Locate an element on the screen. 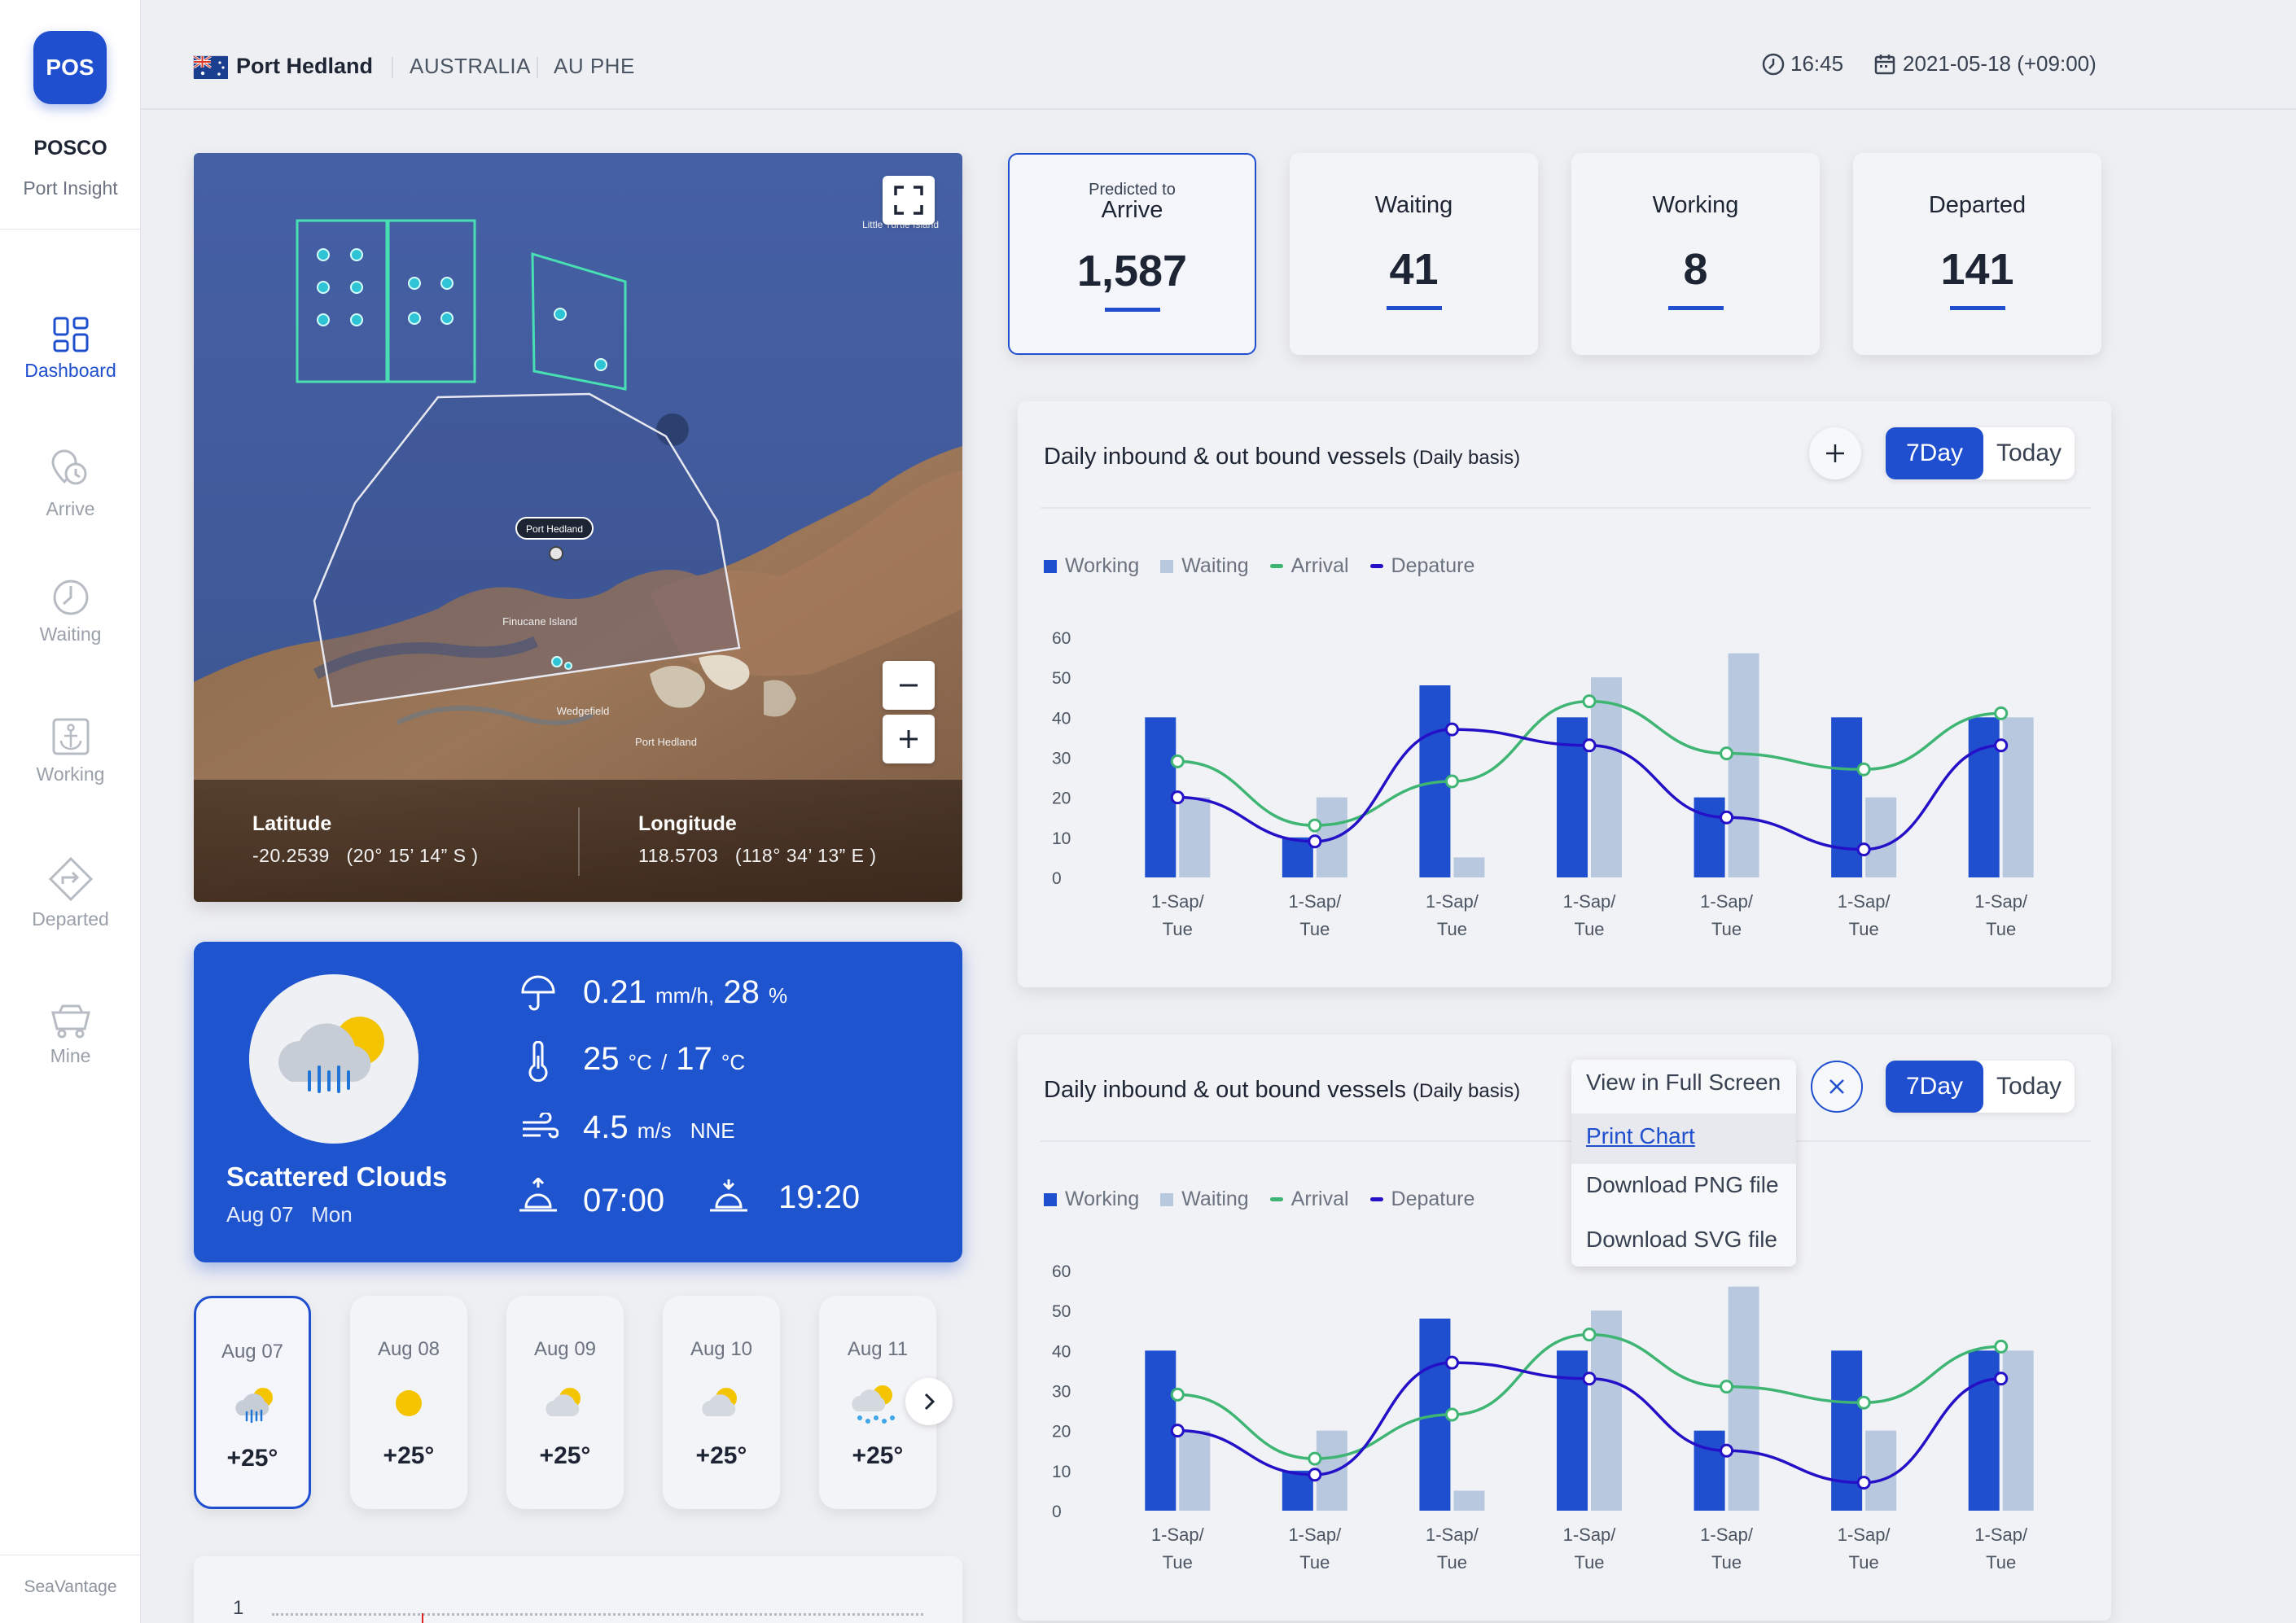 Image resolution: width=2296 pixels, height=1623 pixels. nav-item-dashboard: Dashboard is located at coordinates (70, 349).